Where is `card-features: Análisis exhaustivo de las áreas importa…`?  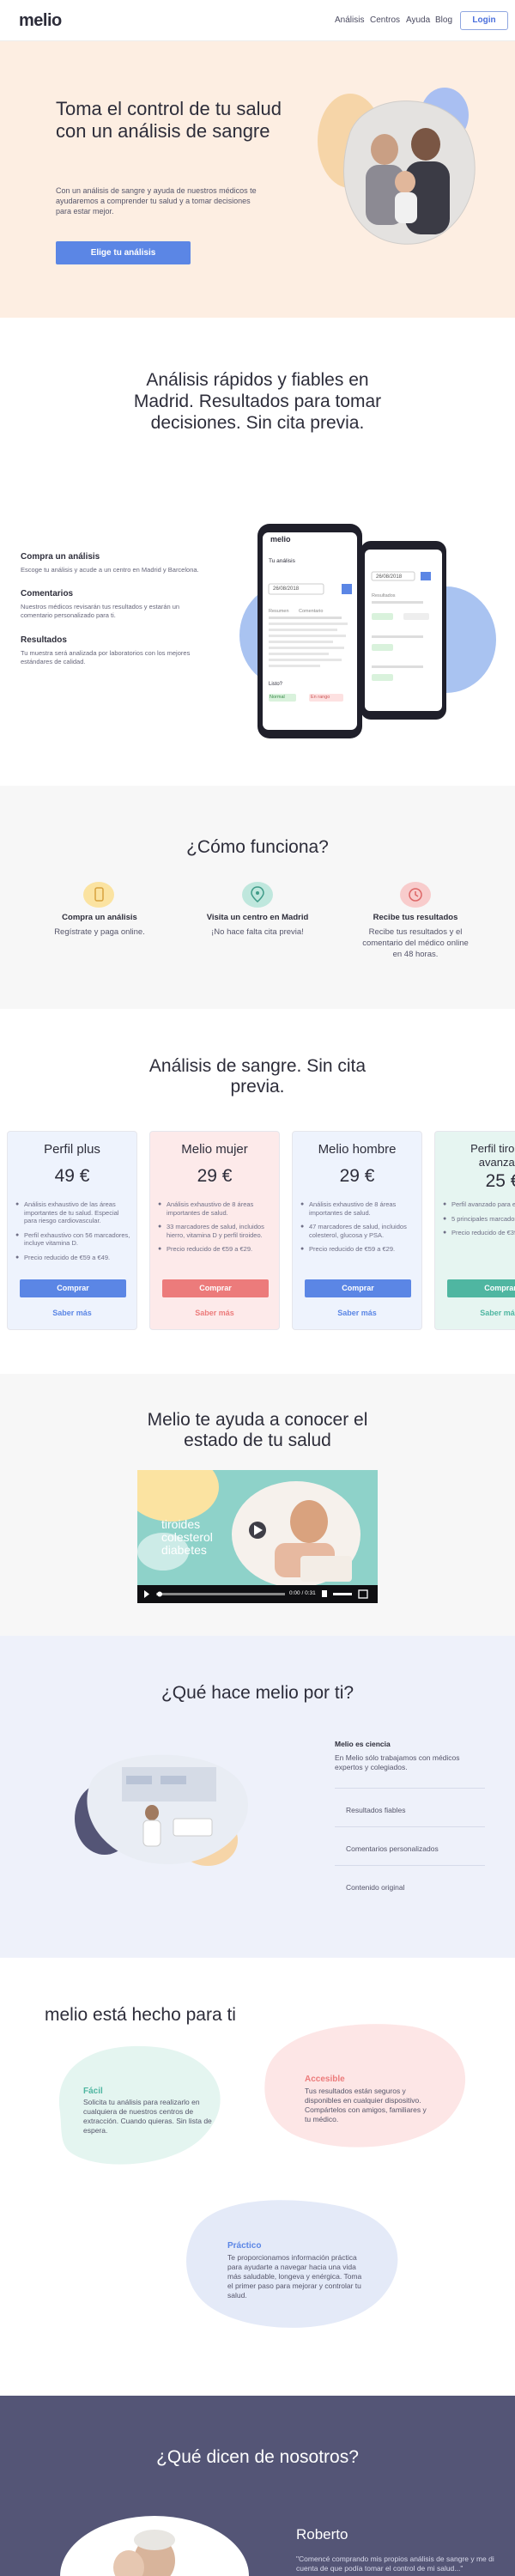
card-features: Análisis exhaustivo de las áreas importa… is located at coordinates (72, 1233).